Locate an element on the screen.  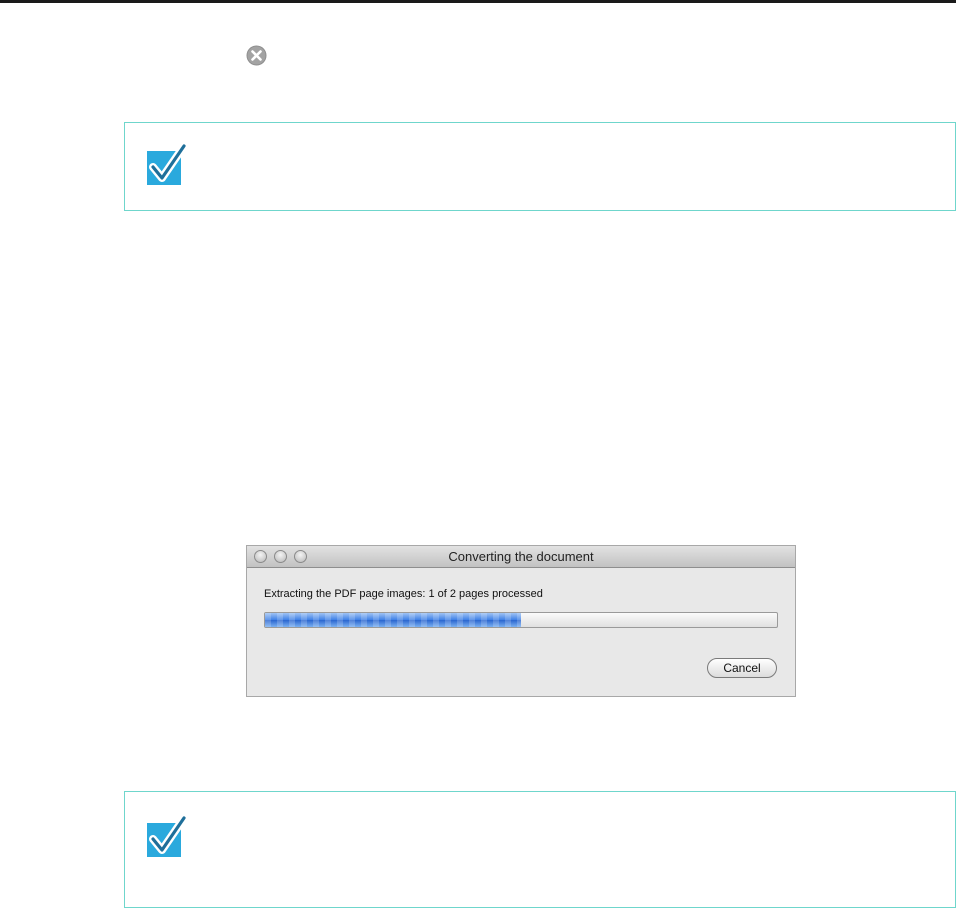
page-top-rule is located at coordinates (478, 1).